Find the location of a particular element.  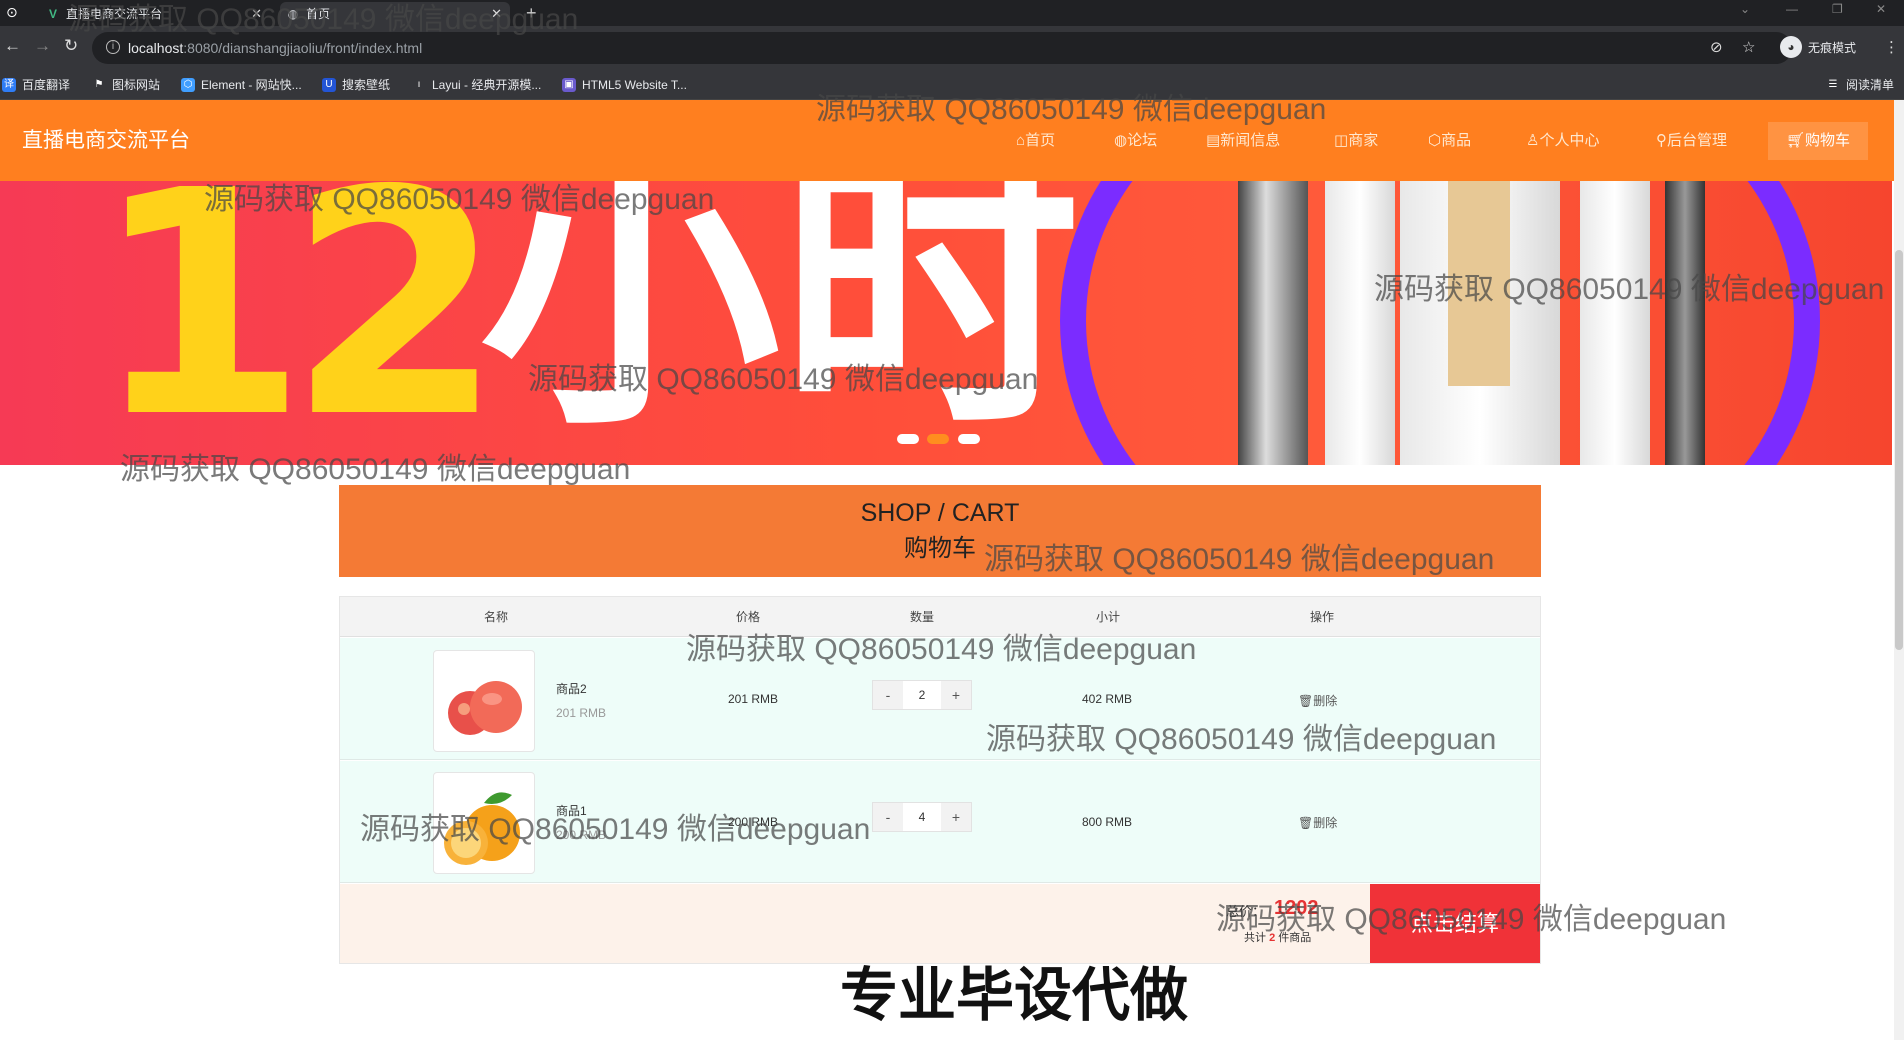

nav-label: 商品 is located at coordinates (1456, 140).